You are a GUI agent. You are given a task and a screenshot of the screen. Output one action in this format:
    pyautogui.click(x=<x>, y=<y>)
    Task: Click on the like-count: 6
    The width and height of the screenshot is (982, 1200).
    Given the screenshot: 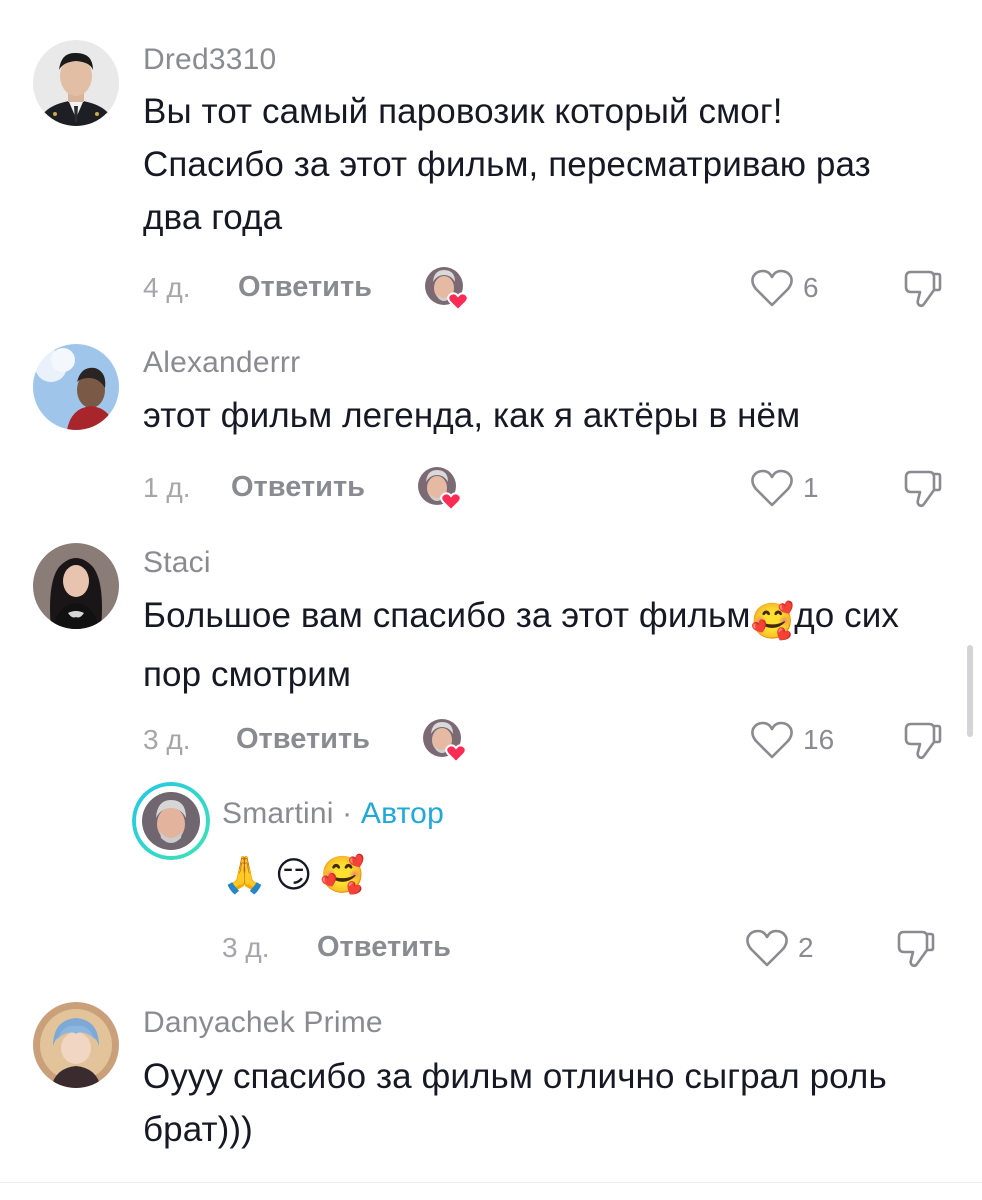 What is the action you would take?
    pyautogui.click(x=811, y=287)
    